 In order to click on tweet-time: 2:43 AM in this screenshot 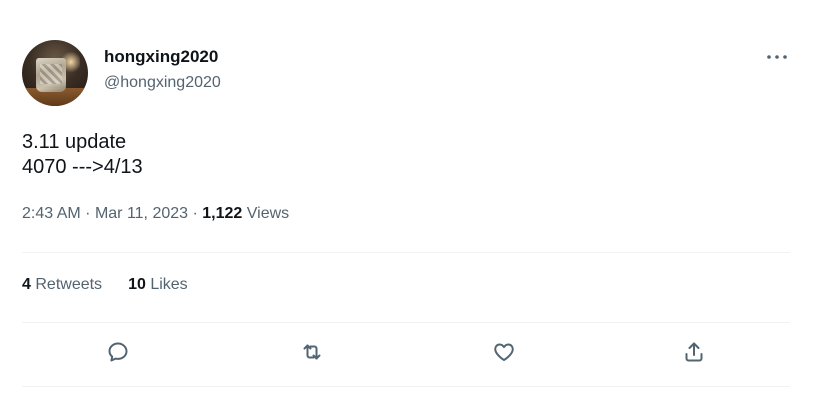, I will do `click(51, 213)`.